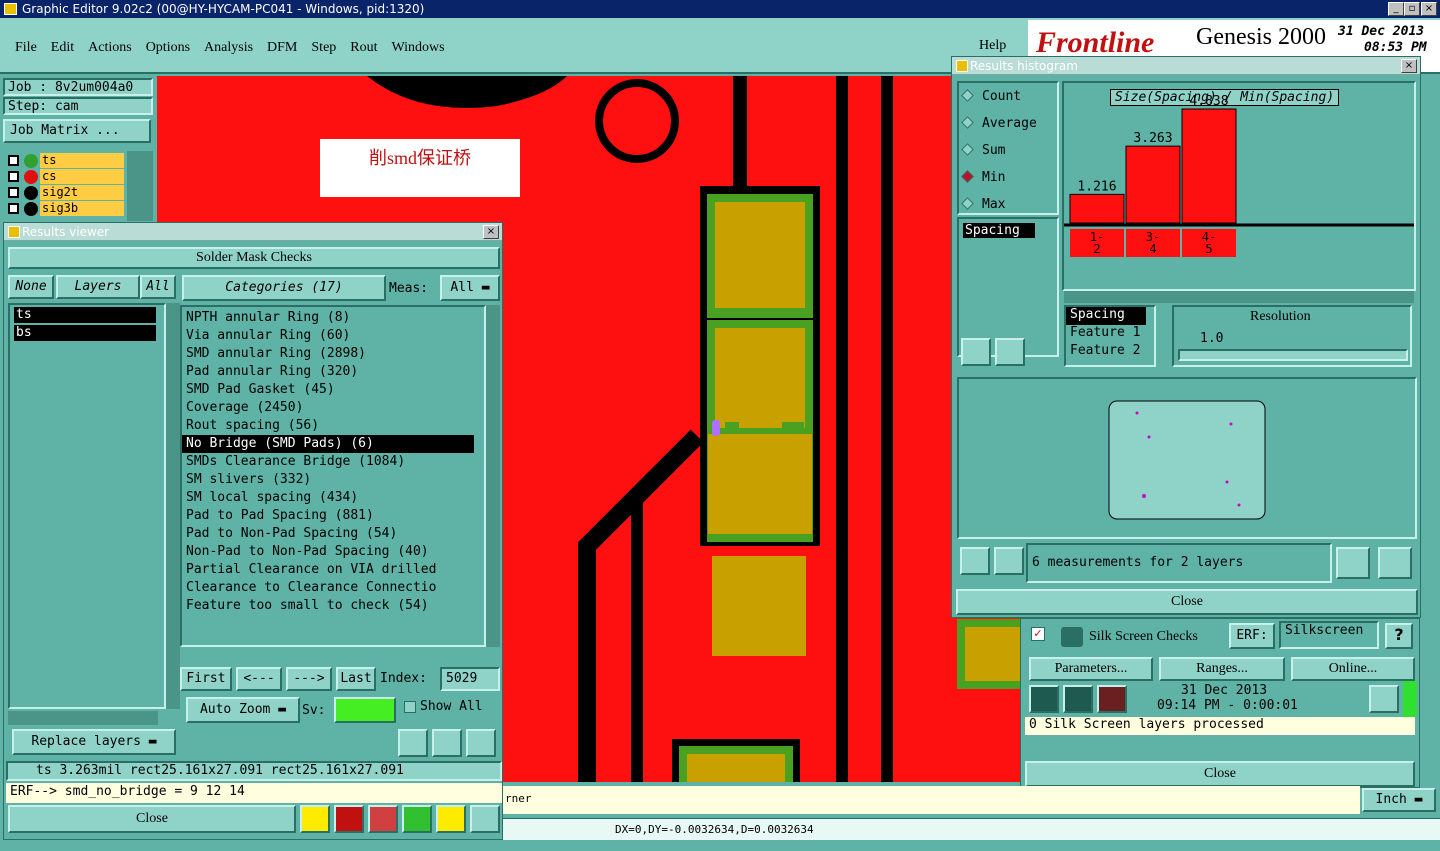  What do you see at coordinates (333, 480) in the screenshot?
I see `category-item: SM slivers (332)` at bounding box center [333, 480].